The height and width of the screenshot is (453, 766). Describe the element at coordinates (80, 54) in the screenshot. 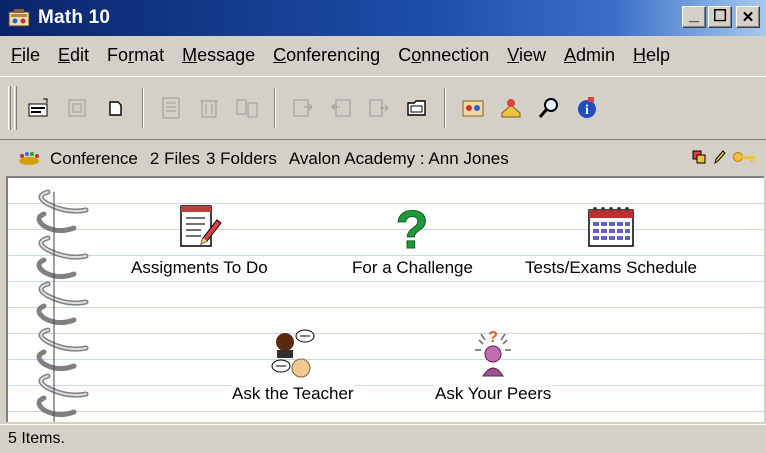

I see `menu-label-suffix: dit` at that location.